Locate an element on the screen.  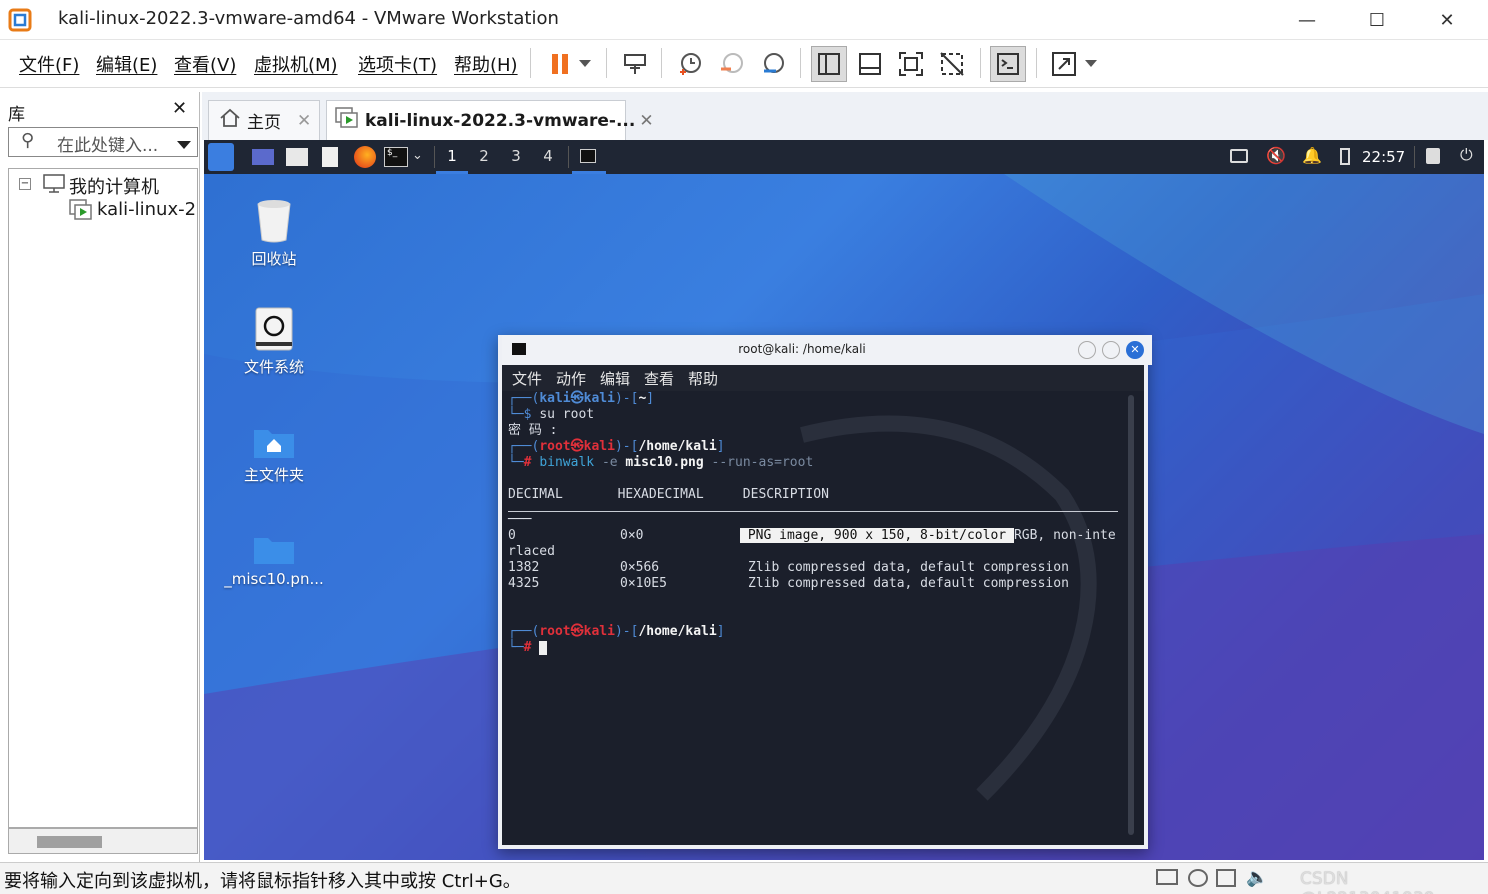
search-dropdown-icon is located at coordinates (184, 144).